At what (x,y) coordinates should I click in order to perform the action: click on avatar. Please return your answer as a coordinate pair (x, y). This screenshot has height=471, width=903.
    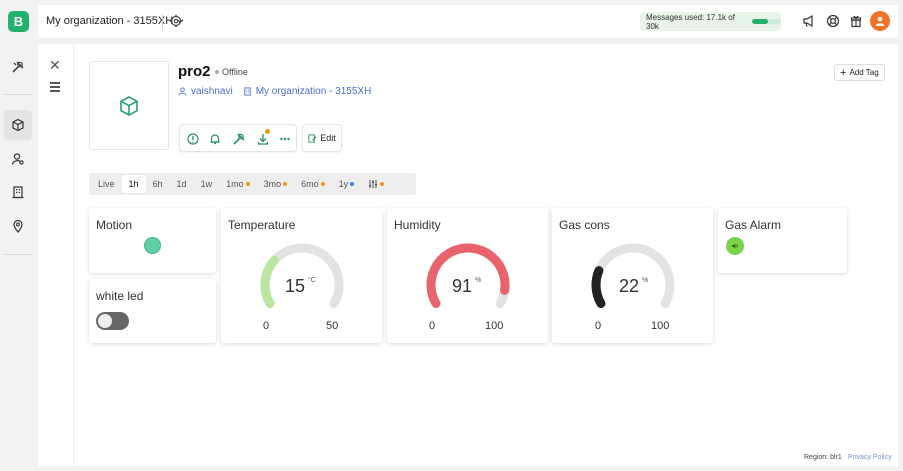
    Looking at the image, I should click on (880, 21).